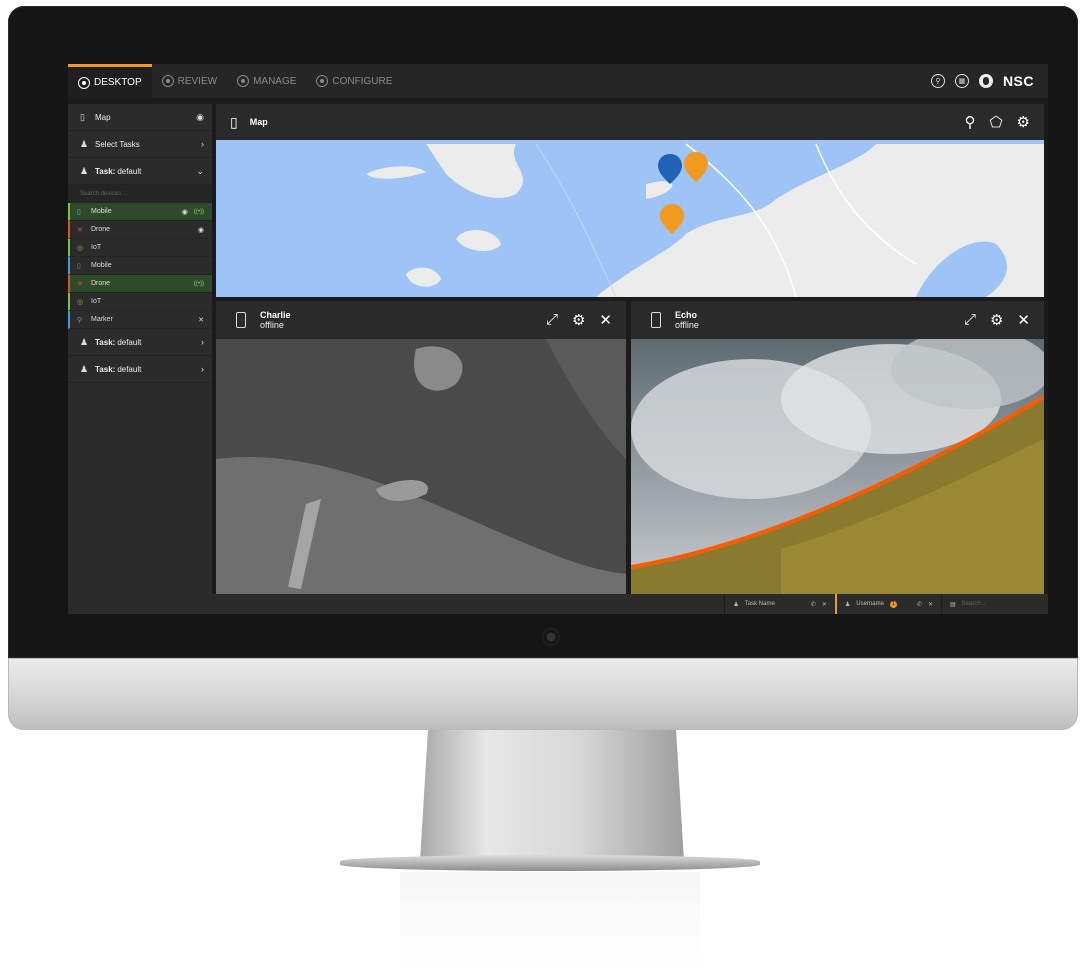 Image resolution: width=1081 pixels, height=979 pixels. I want to click on task-prefix: Task:, so click(105, 369).